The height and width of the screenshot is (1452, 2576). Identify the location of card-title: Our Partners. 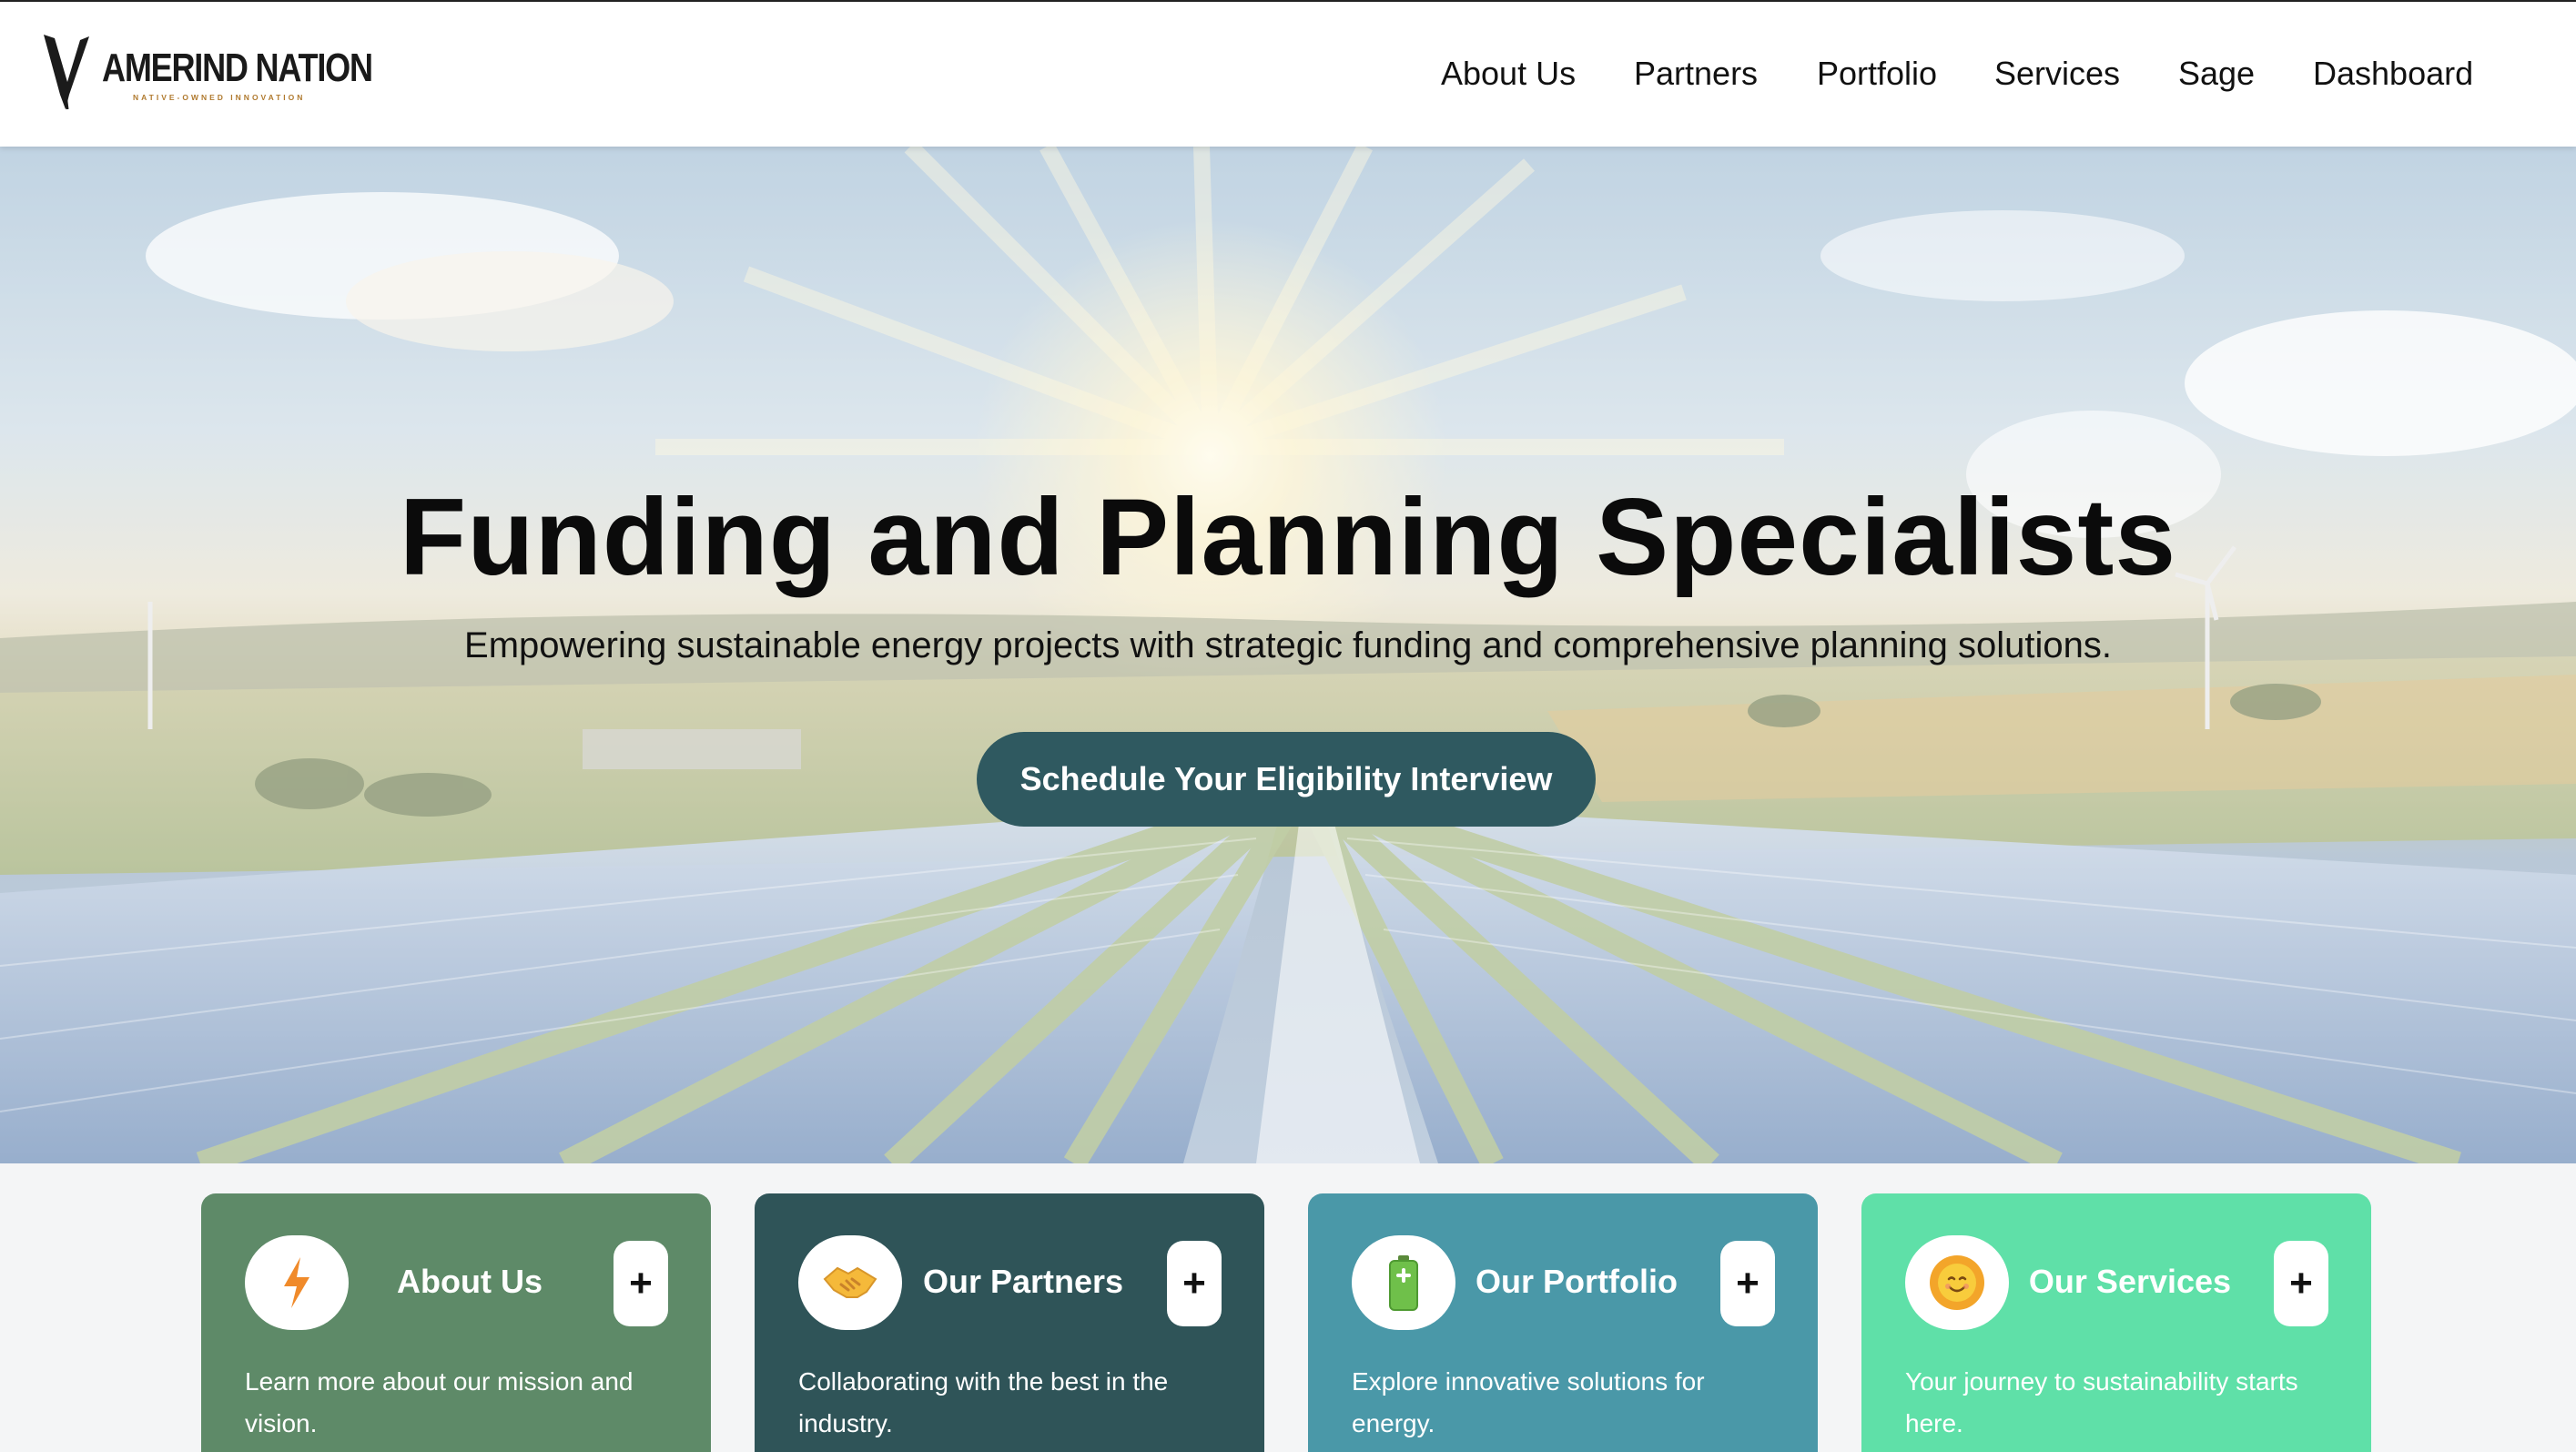
(1023, 1281).